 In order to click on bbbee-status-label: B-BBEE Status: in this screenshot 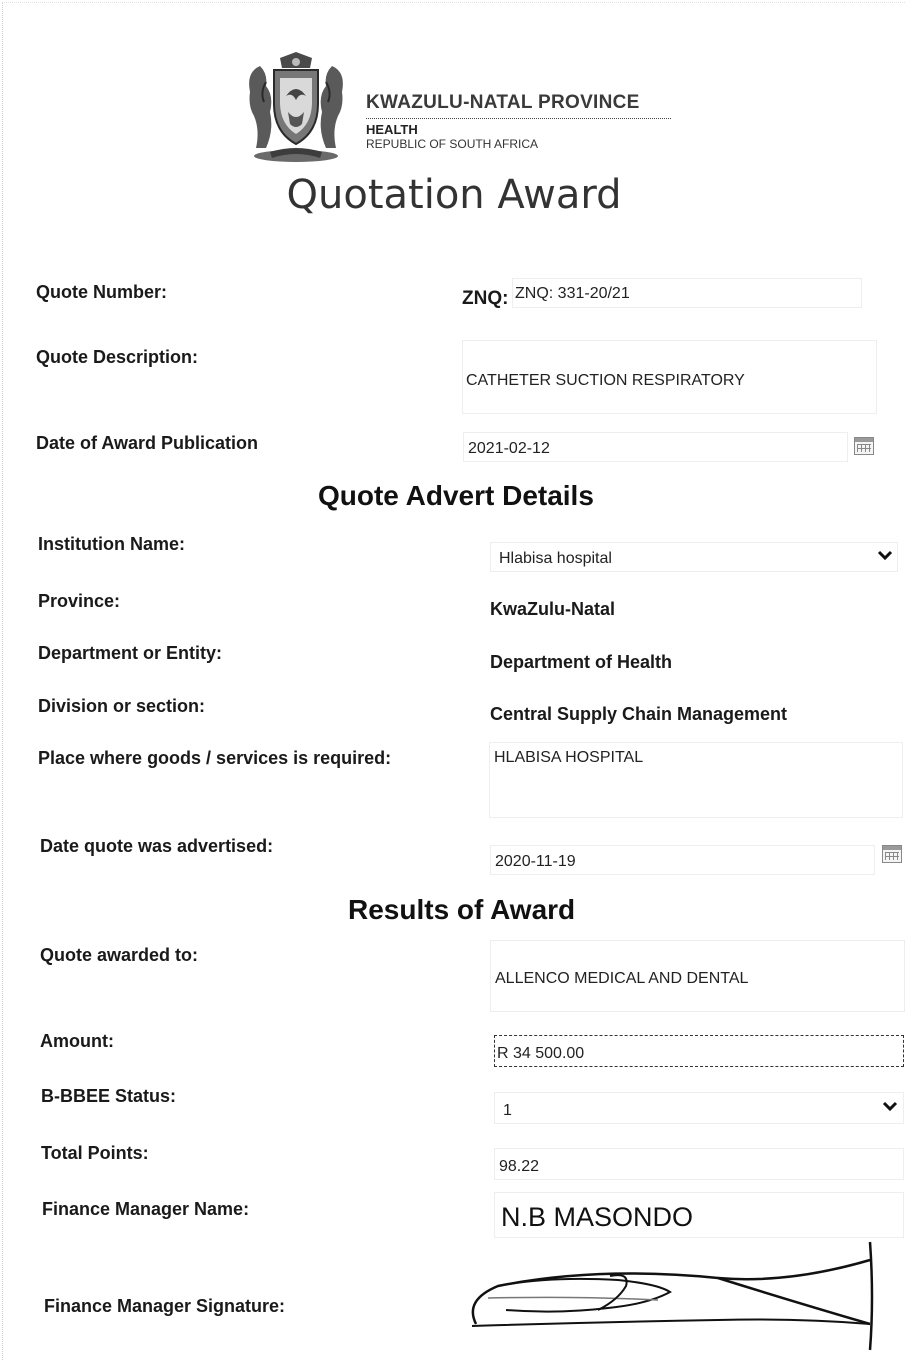, I will do `click(109, 1096)`.